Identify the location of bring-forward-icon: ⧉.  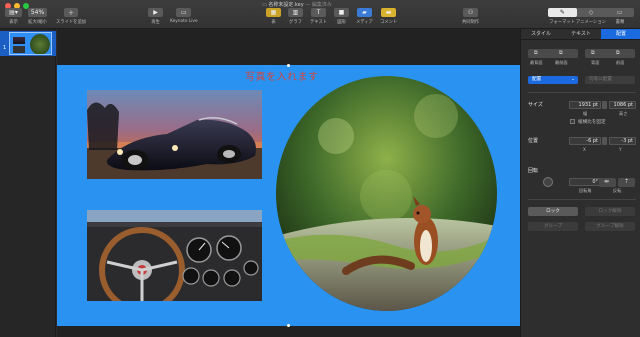
(618, 53).